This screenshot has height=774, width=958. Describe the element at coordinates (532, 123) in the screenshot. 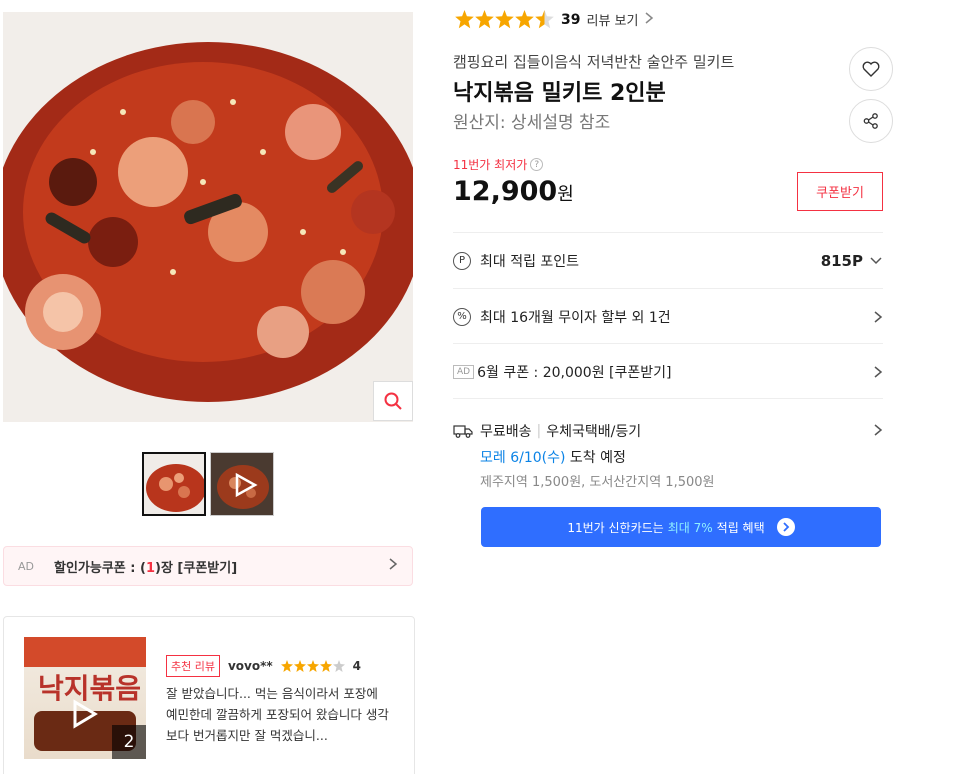

I see `product-origin: 원산지: 상세설명 참조` at that location.